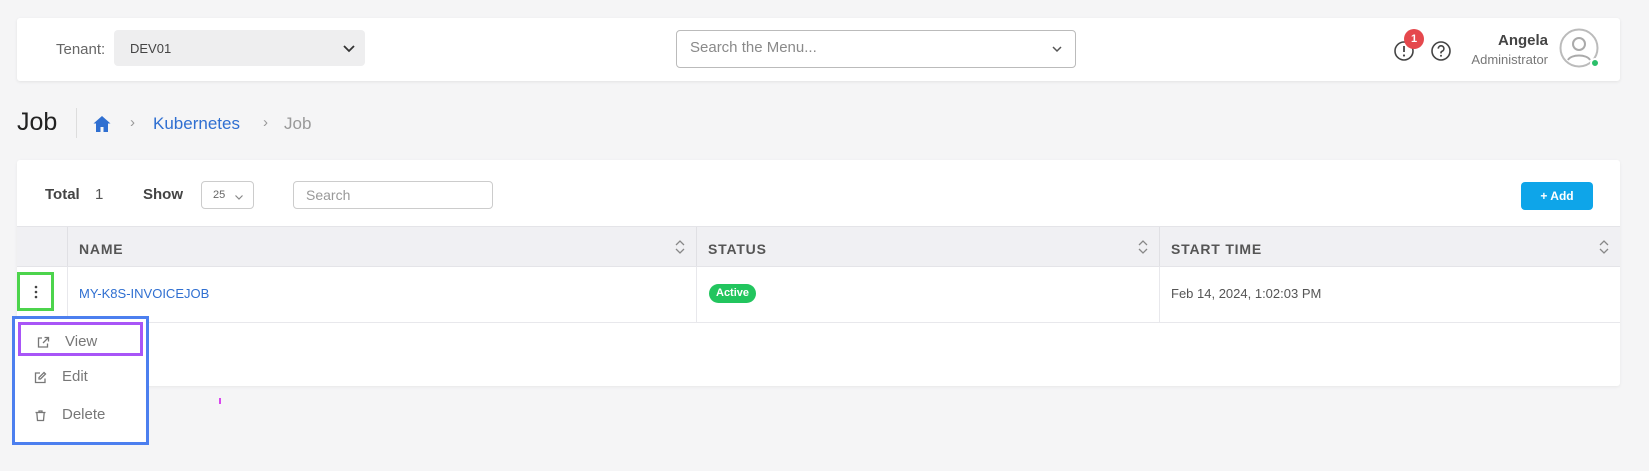 The image size is (1649, 471). Describe the element at coordinates (151, 48) in the screenshot. I see `tenant-value: DEV01` at that location.